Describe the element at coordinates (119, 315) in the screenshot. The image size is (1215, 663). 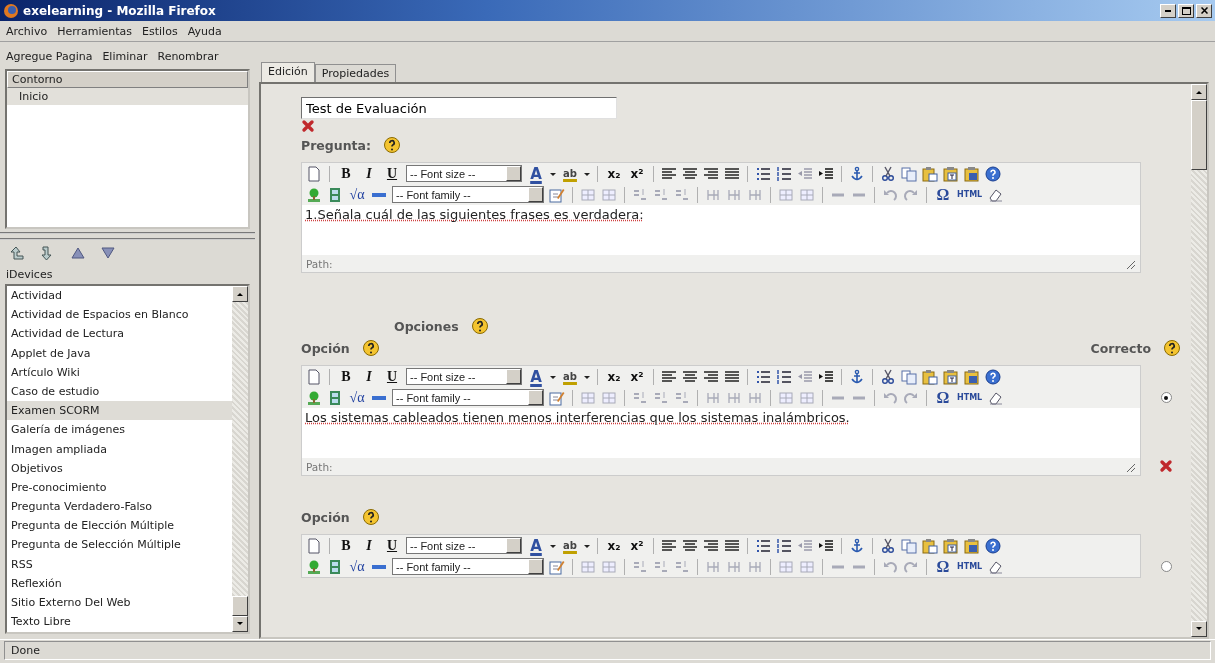
I see `idevice-item: Actividad de Espacios en Blanco` at that location.